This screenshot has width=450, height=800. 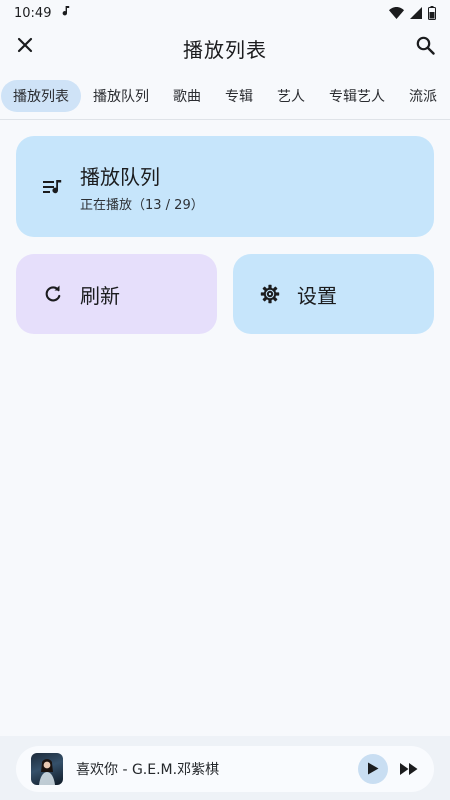 I want to click on play-queue-title: 播放队列, so click(x=120, y=176).